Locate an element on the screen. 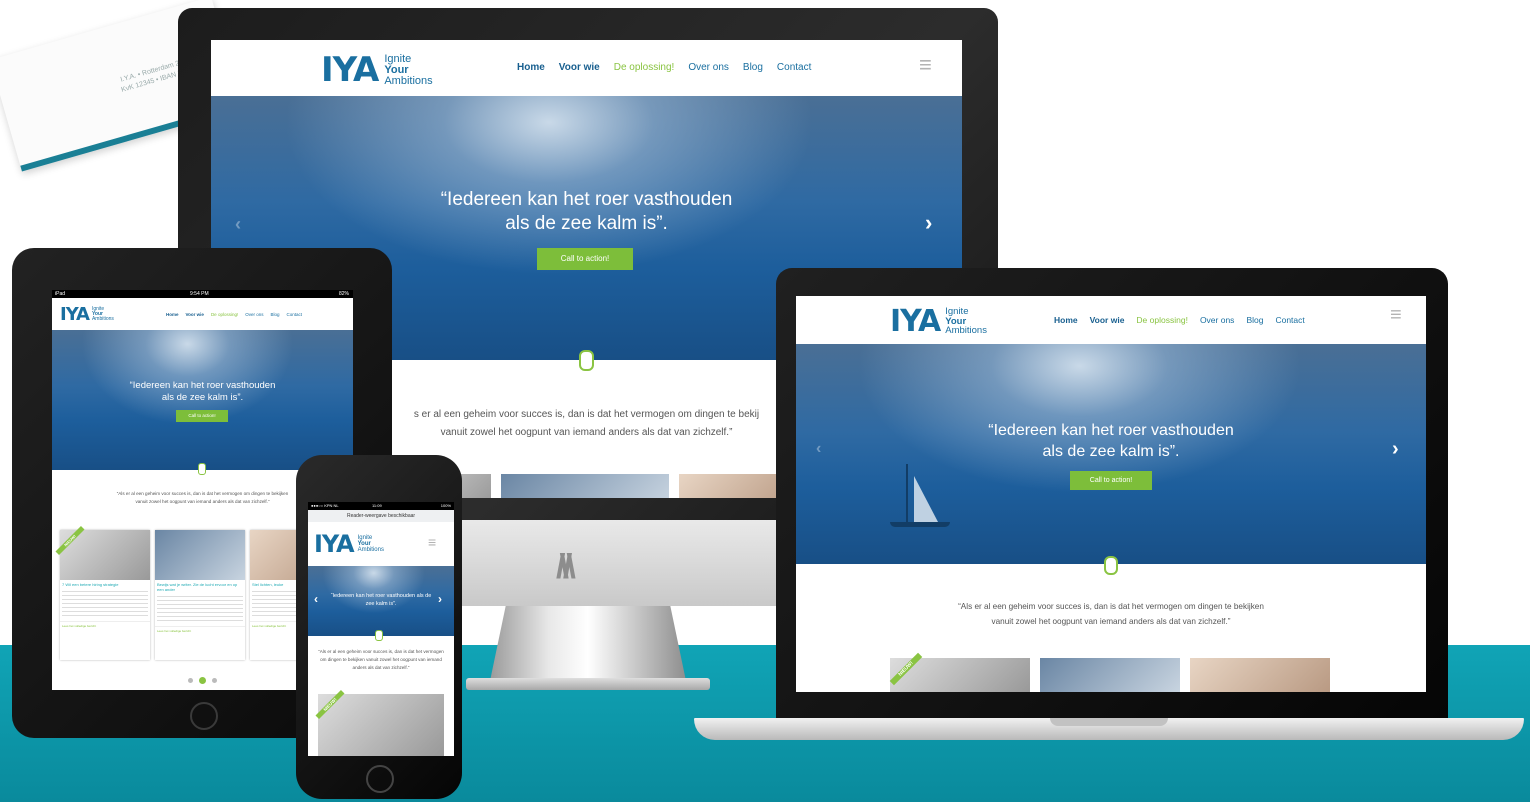 This screenshot has height=802, width=1530. carousel-dots is located at coordinates (202, 680).